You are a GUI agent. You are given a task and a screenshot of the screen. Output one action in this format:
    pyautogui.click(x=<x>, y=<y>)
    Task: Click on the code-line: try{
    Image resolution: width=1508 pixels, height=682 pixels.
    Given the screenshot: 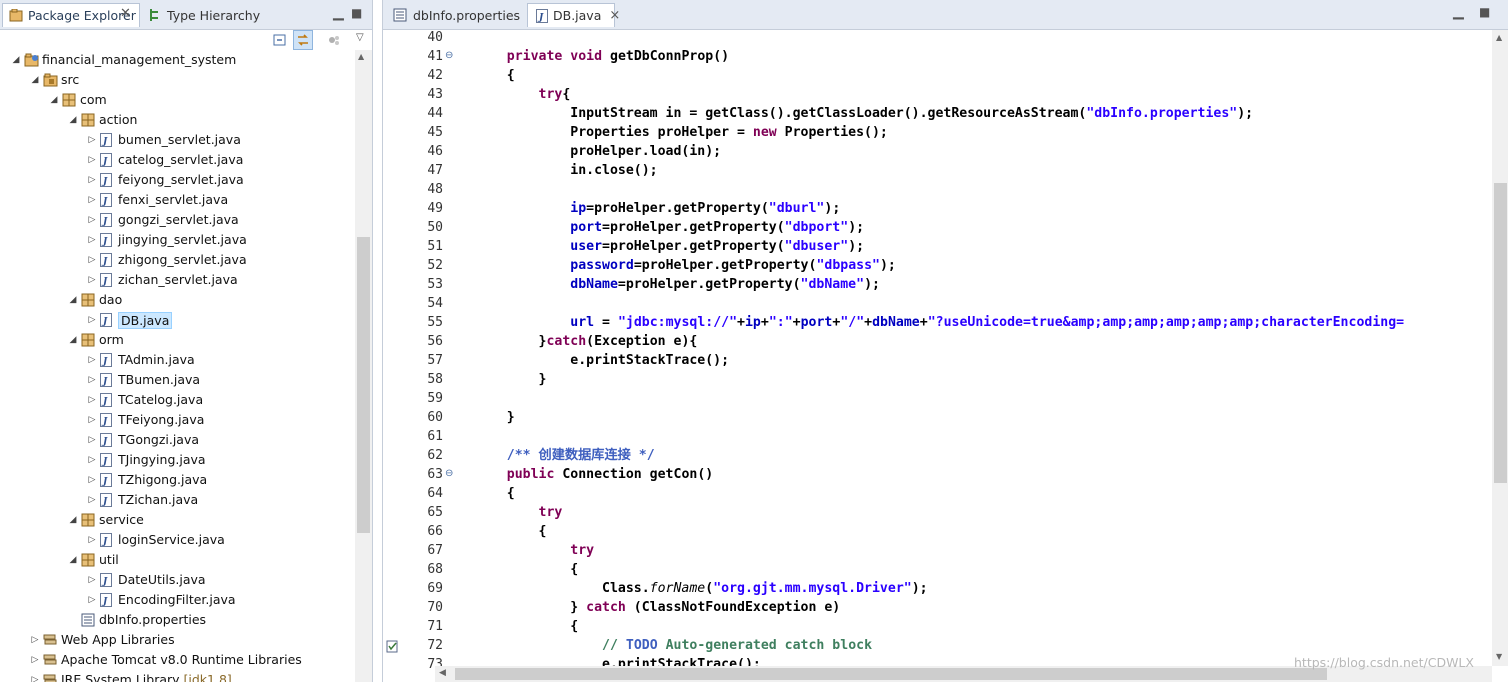 What is the action you would take?
    pyautogui.click(x=523, y=94)
    